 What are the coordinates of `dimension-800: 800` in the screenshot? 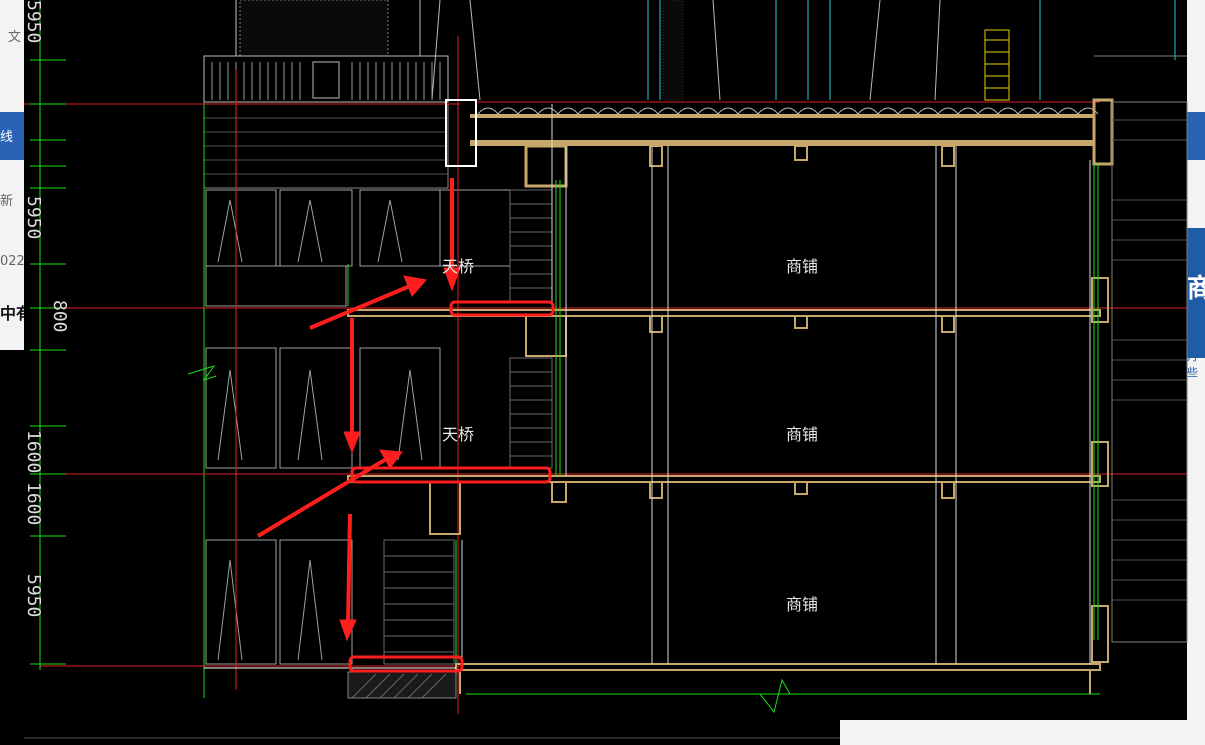 It's located at (59, 316).